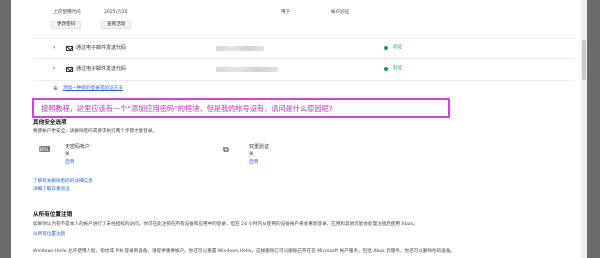 This screenshot has width=600, height=258. I want to click on advanced-security-title: 其他安全选项, so click(50, 123).